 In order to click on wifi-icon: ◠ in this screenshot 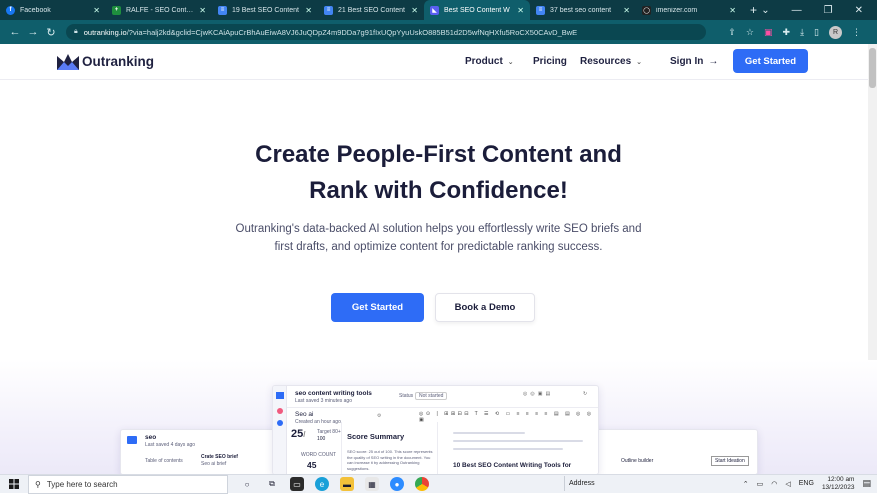, I will do `click(774, 484)`.